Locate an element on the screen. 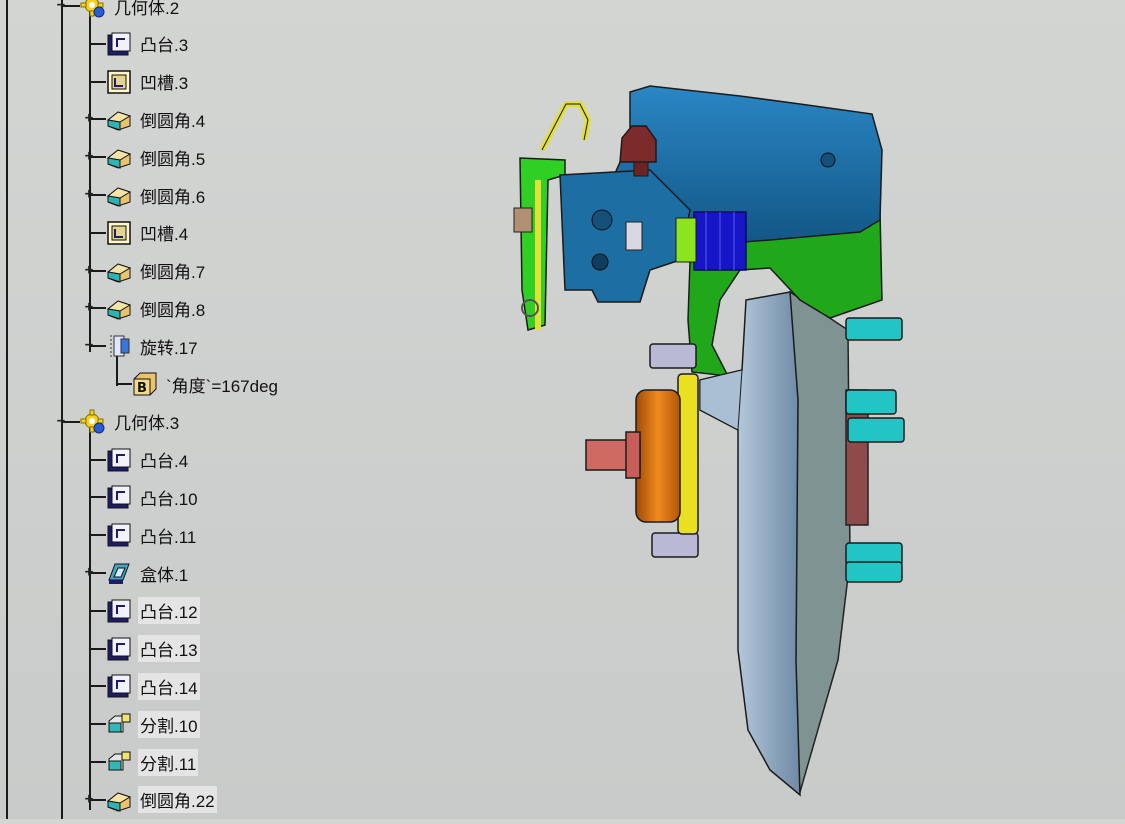 The image size is (1125, 824). tree-node: 倒圆角.4 is located at coordinates (156, 119).